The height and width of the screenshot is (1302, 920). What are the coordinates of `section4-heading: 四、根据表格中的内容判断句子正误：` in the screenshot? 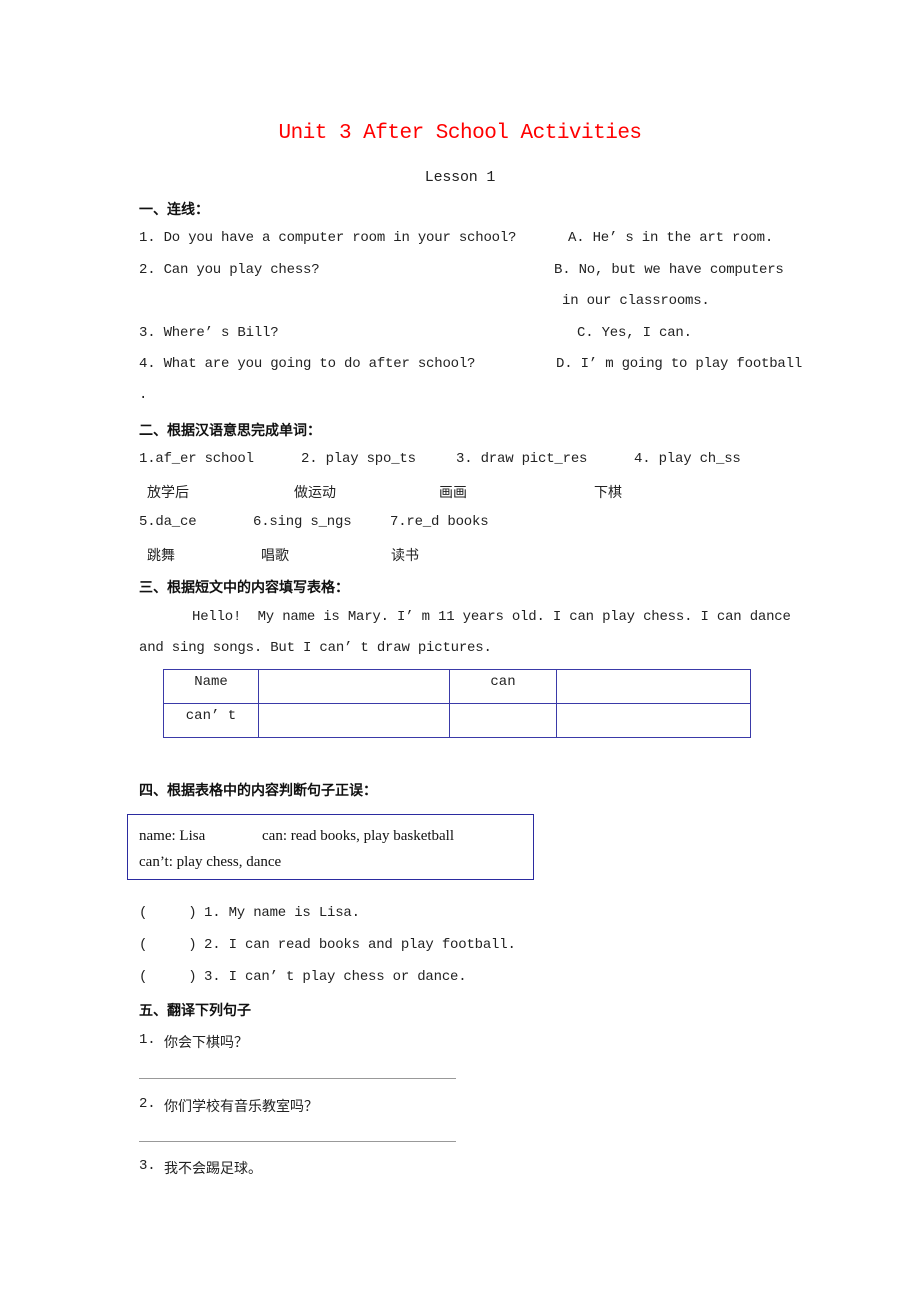 It's located at (258, 791).